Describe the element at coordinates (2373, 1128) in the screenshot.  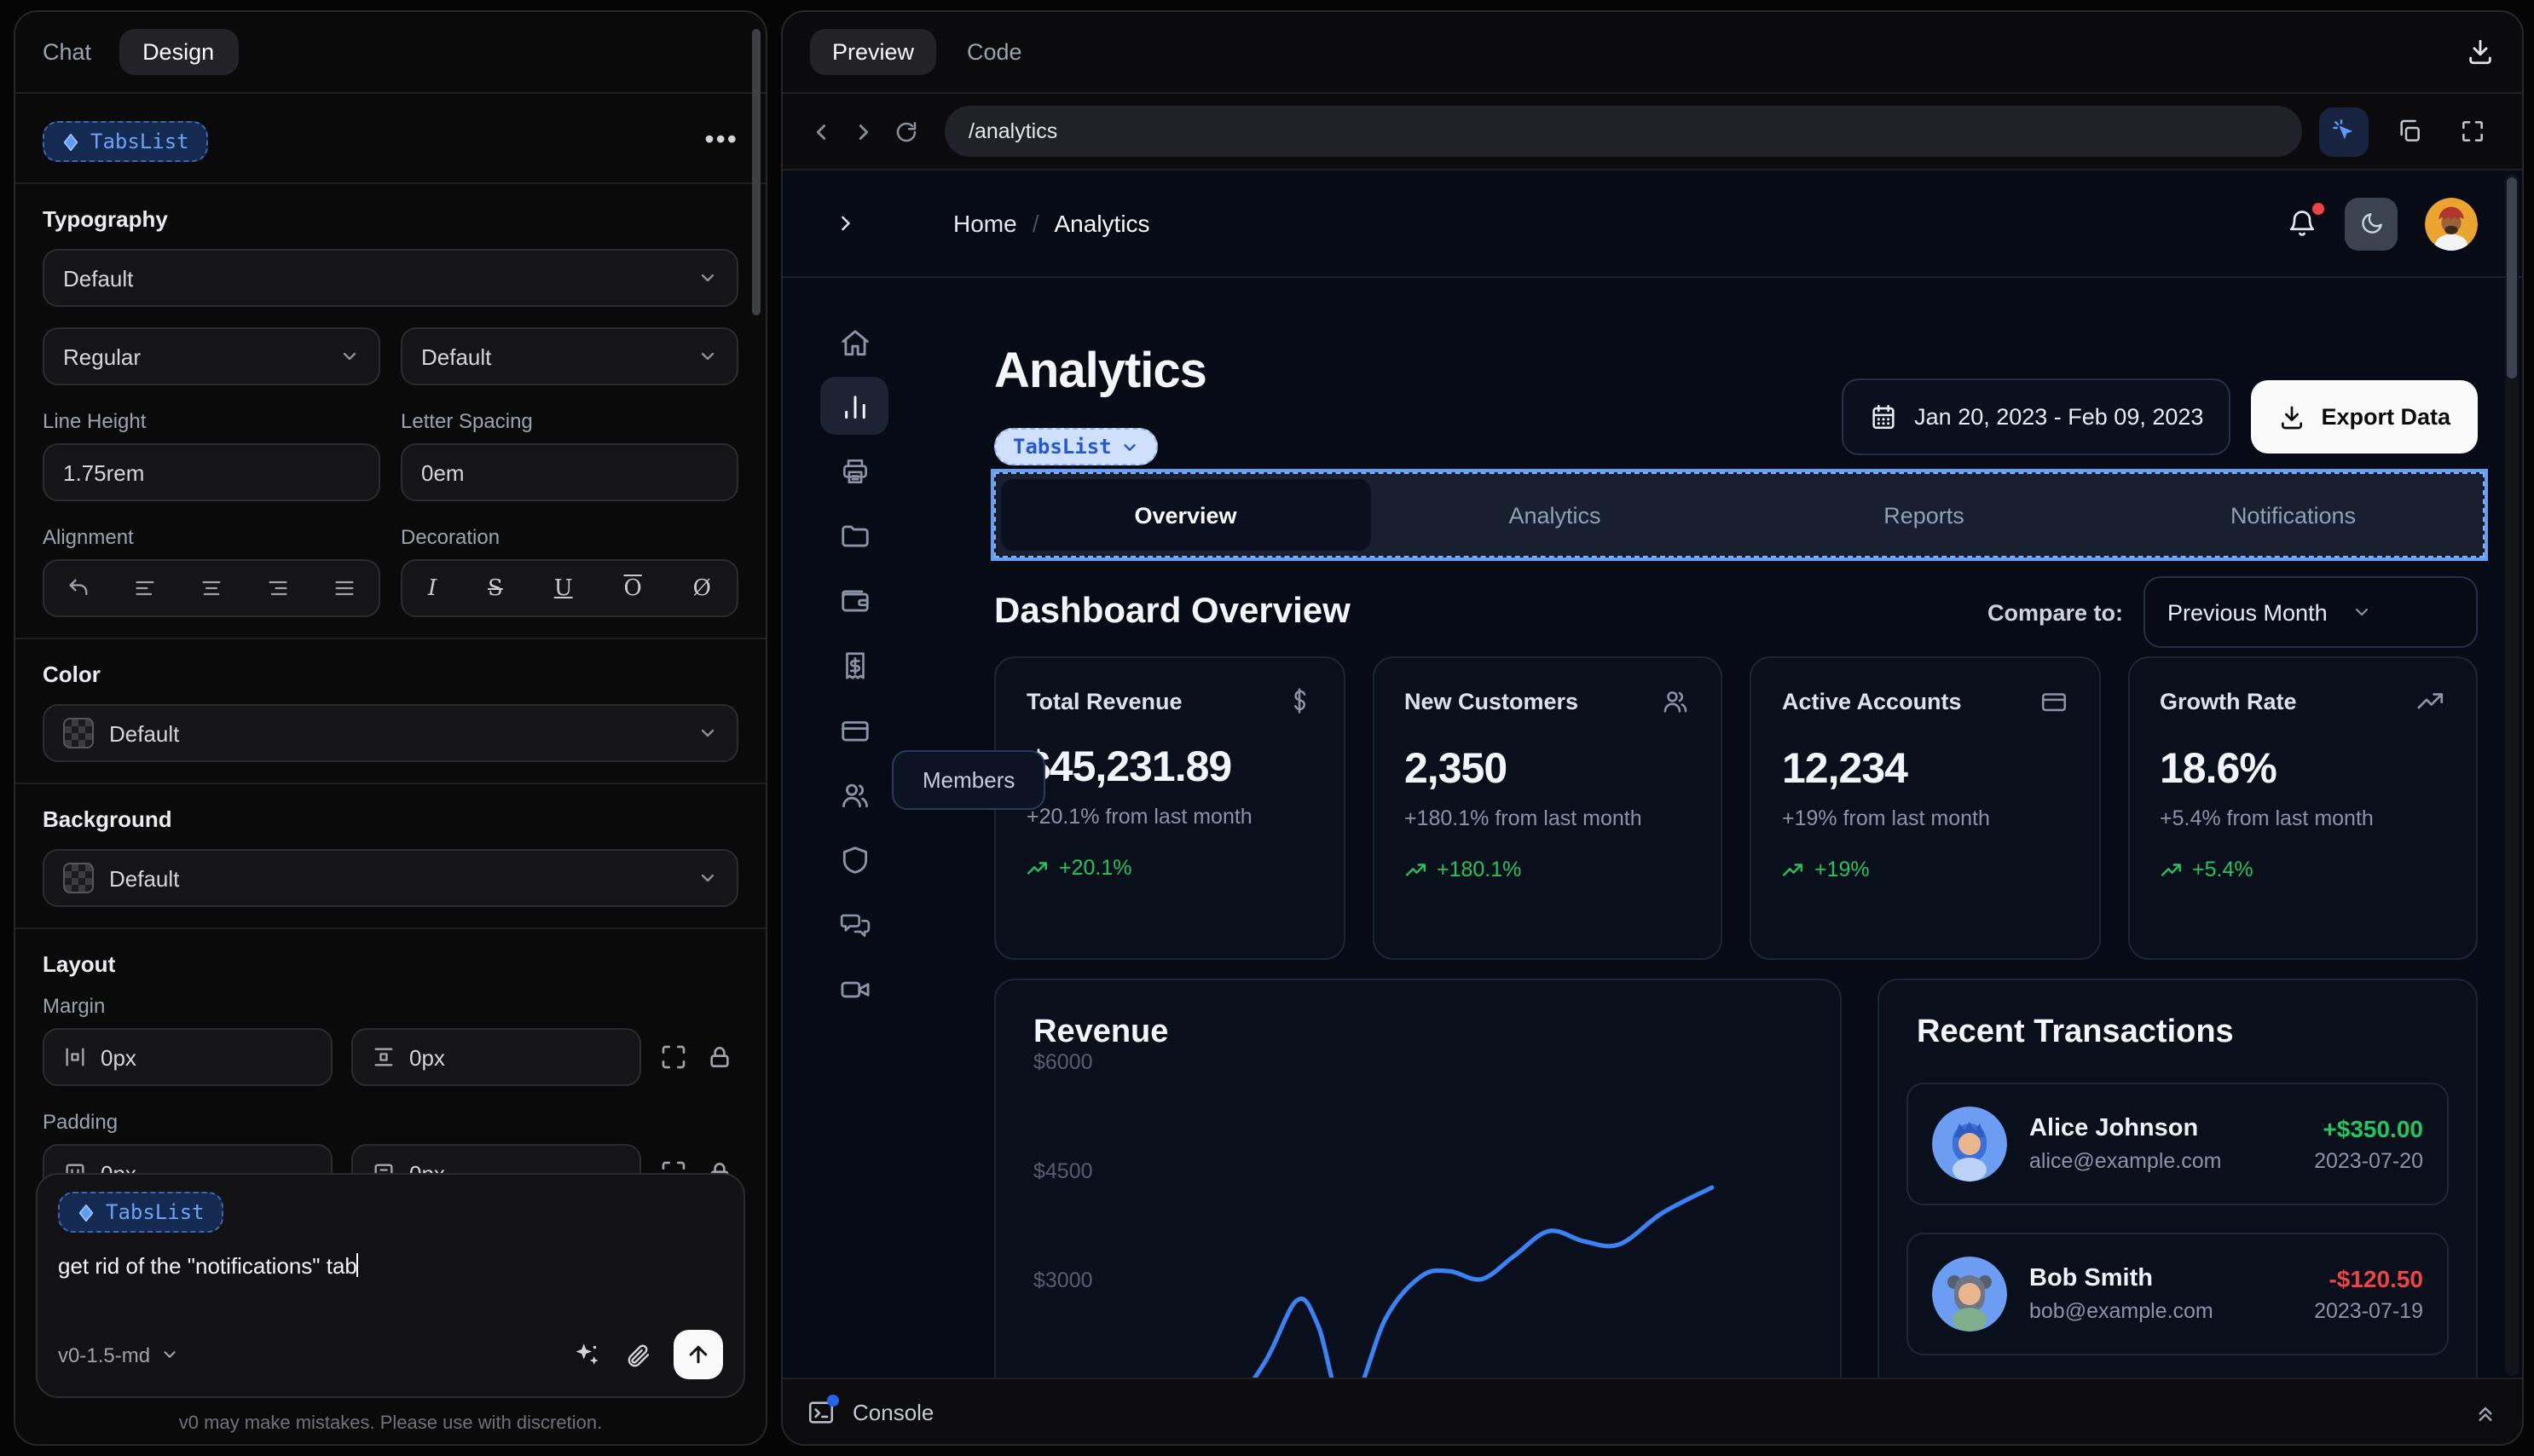
I see `transaction-amount: +$350.00` at that location.